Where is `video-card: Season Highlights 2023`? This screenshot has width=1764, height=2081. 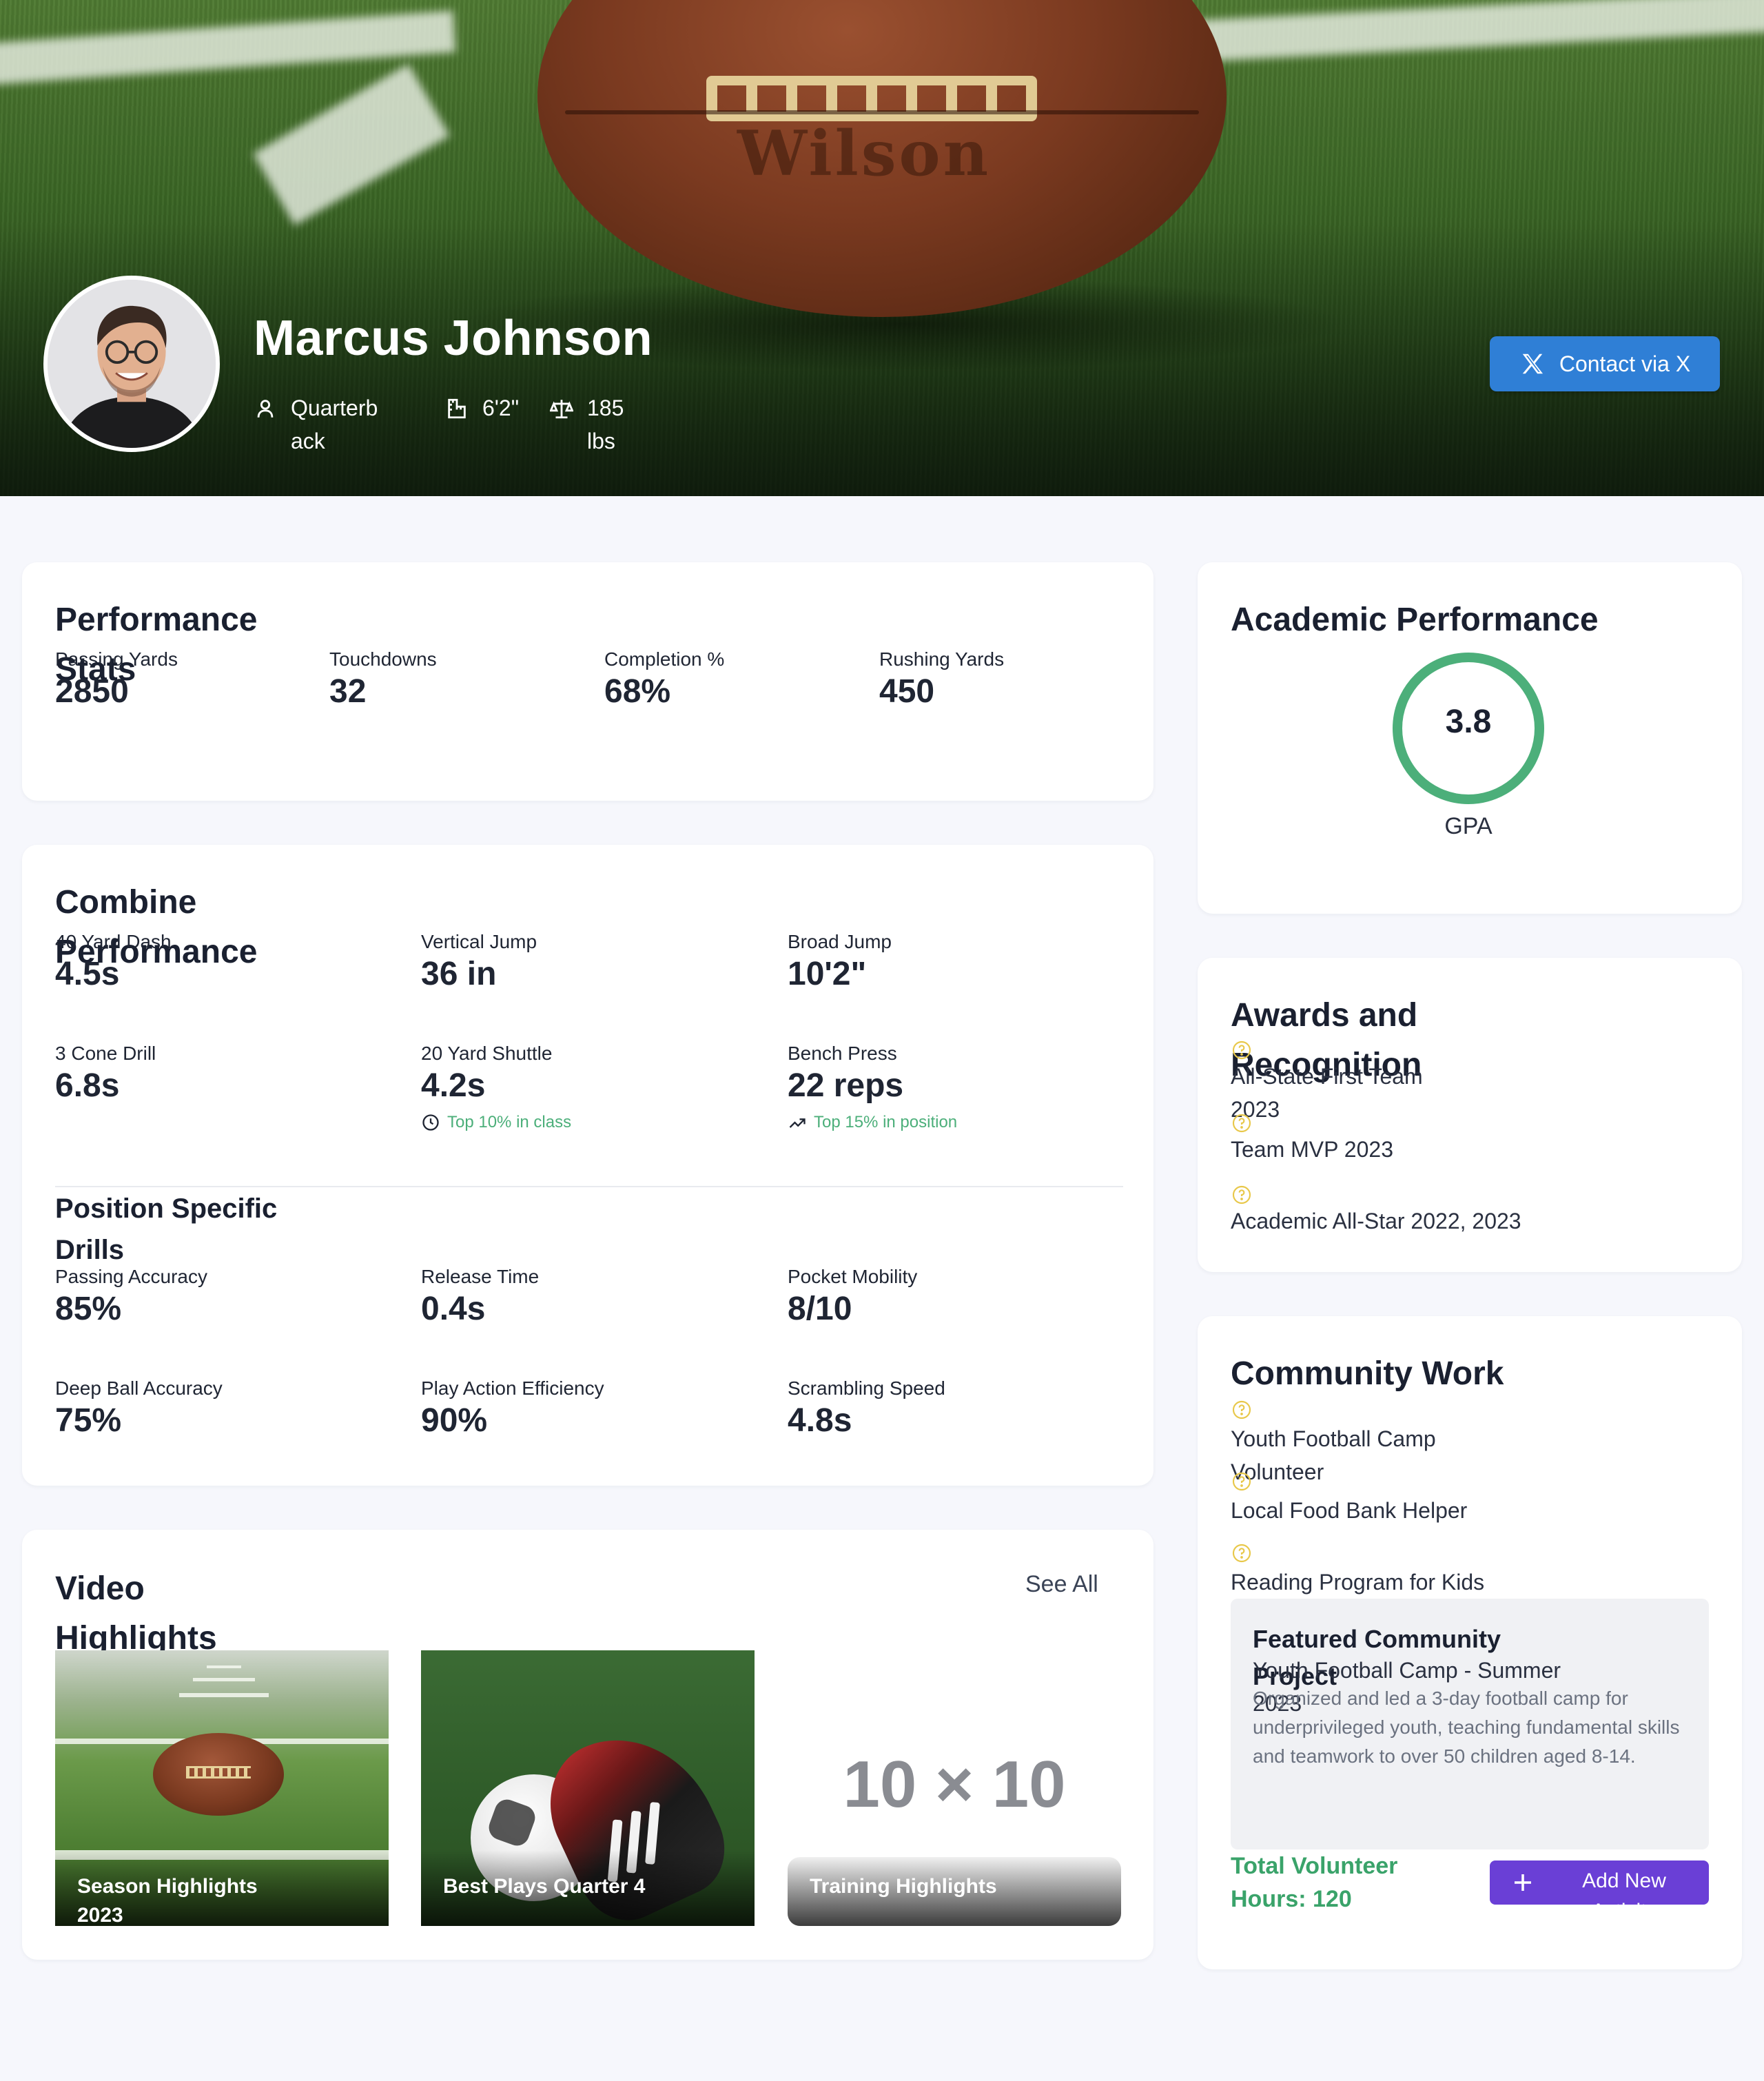
video-card: Season Highlights 2023 is located at coordinates (222, 1788).